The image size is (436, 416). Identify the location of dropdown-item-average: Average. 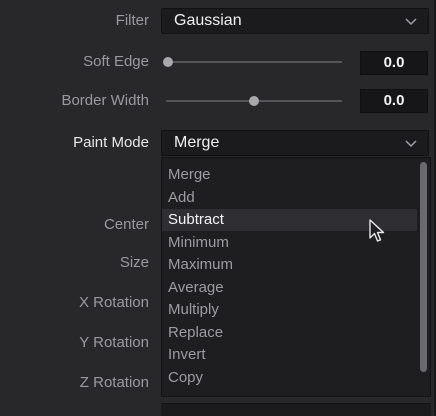
(289, 288).